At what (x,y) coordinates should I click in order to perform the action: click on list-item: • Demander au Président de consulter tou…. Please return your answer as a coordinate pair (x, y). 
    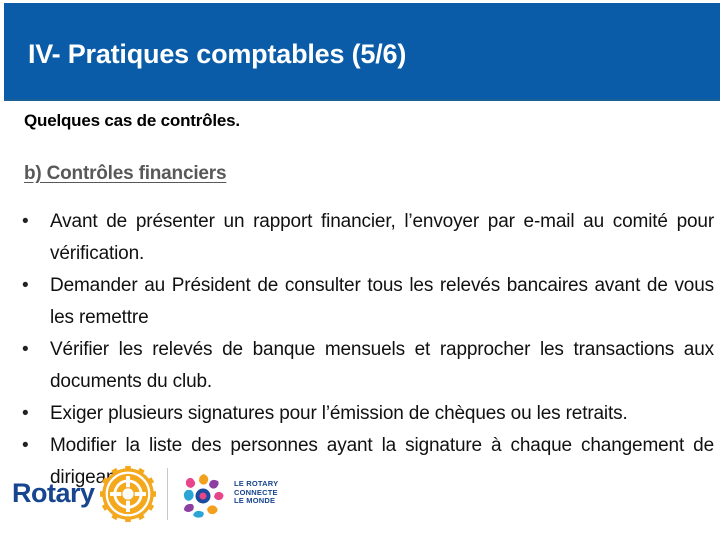
    Looking at the image, I should click on (366, 302).